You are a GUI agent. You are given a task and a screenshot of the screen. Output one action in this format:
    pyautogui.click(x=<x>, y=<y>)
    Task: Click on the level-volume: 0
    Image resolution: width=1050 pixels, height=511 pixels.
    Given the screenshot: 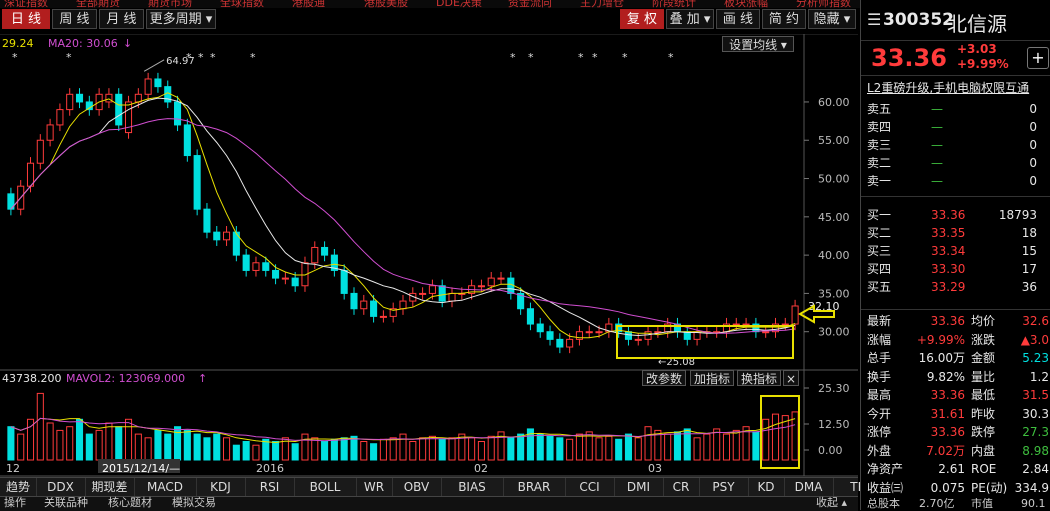 What is the action you would take?
    pyautogui.click(x=1033, y=163)
    